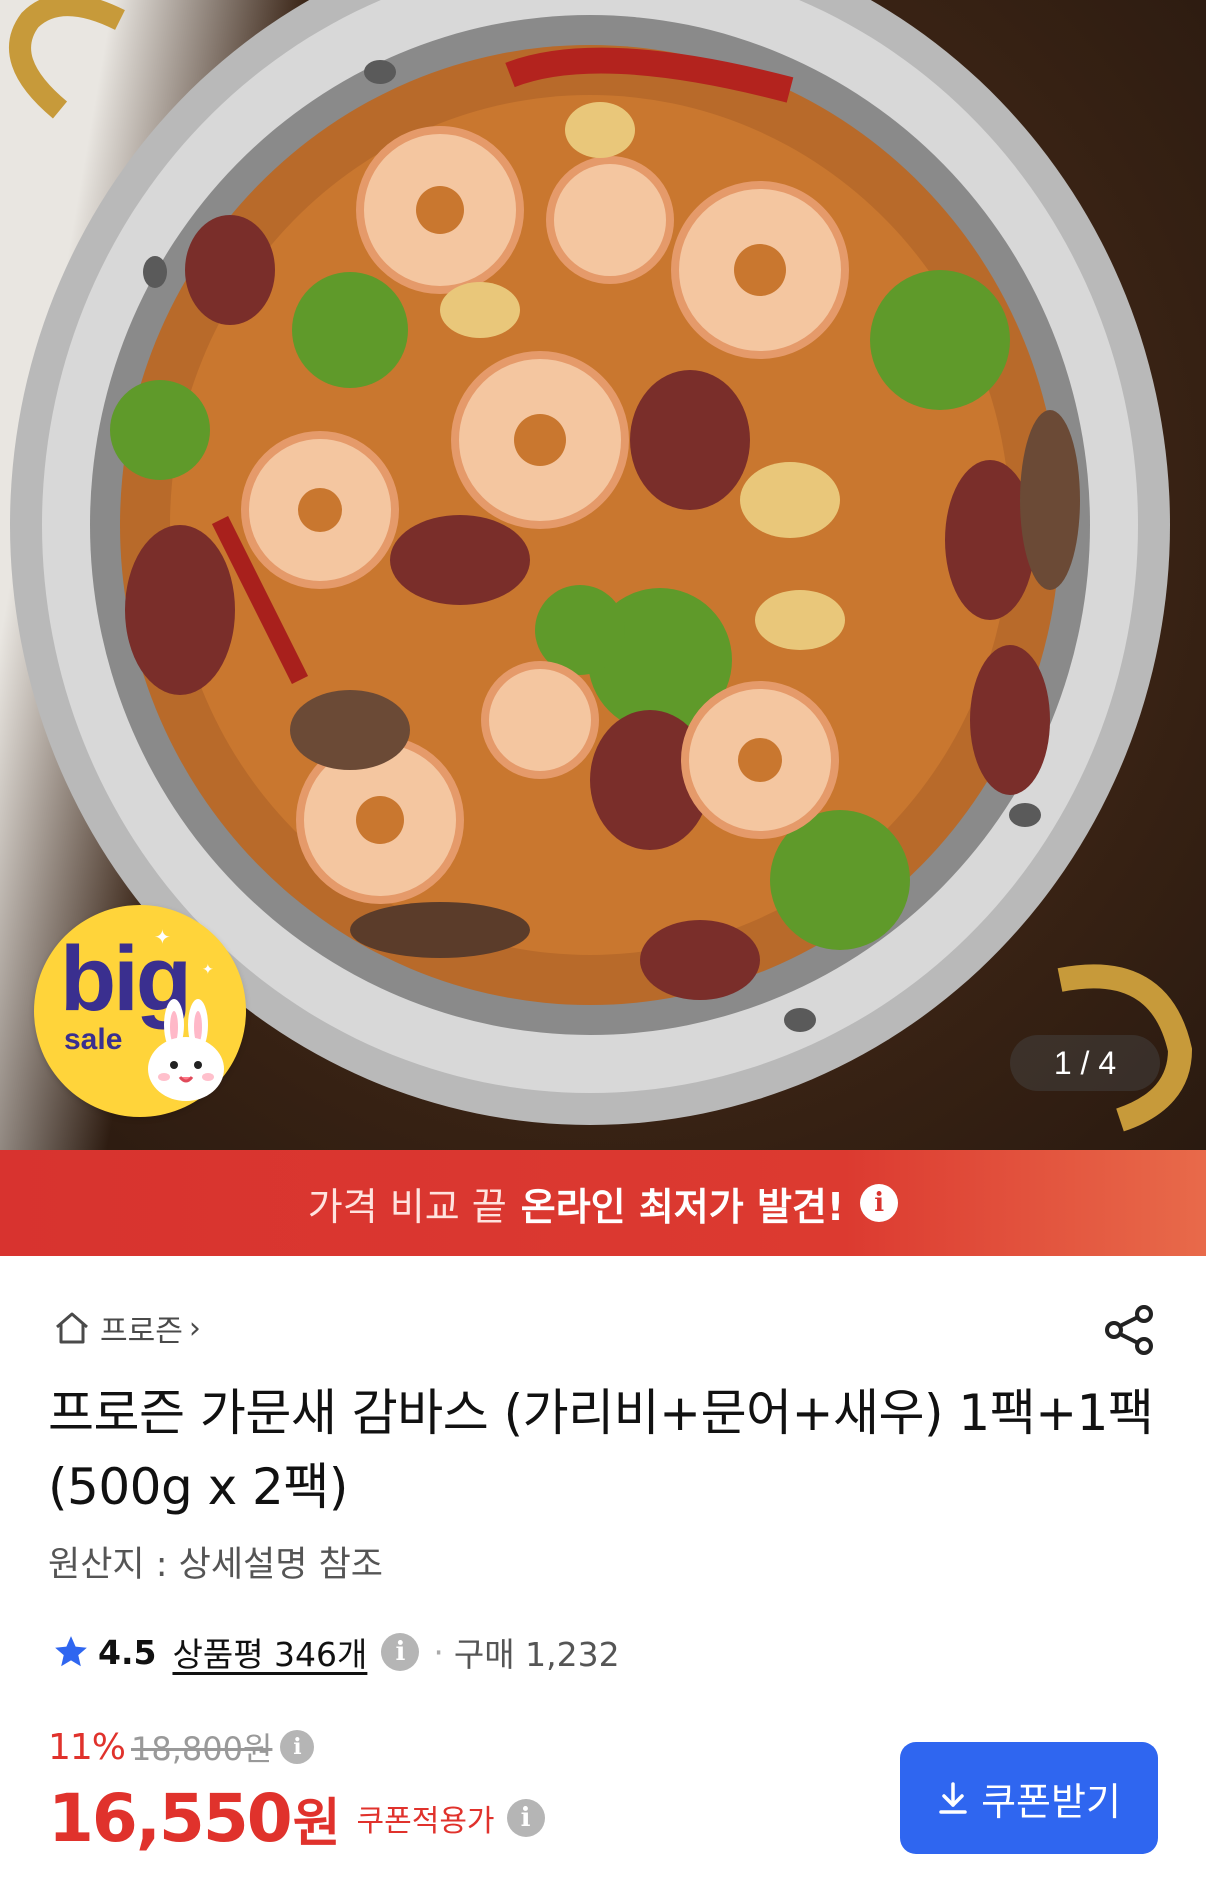  What do you see at coordinates (1085, 1063) in the screenshot?
I see `image-pager: 1 / 4` at bounding box center [1085, 1063].